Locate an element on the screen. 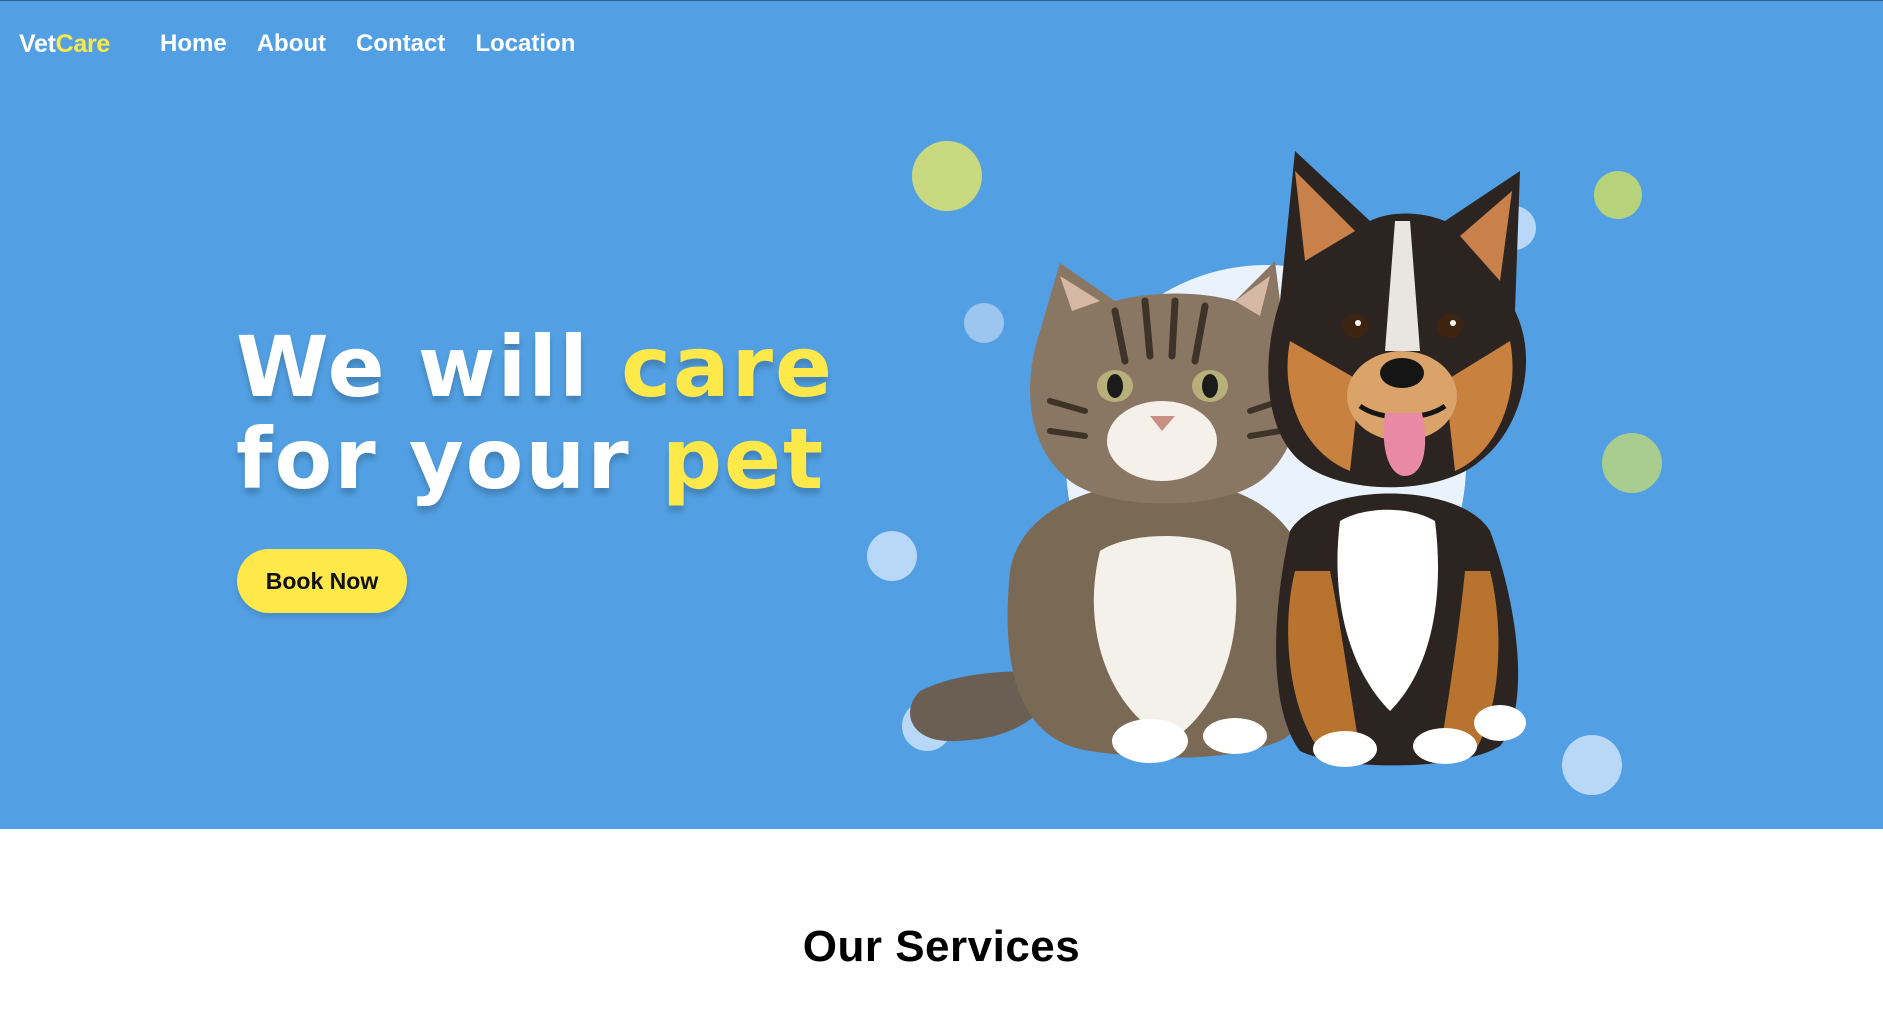  headline-word-care: care is located at coordinates (727, 367).